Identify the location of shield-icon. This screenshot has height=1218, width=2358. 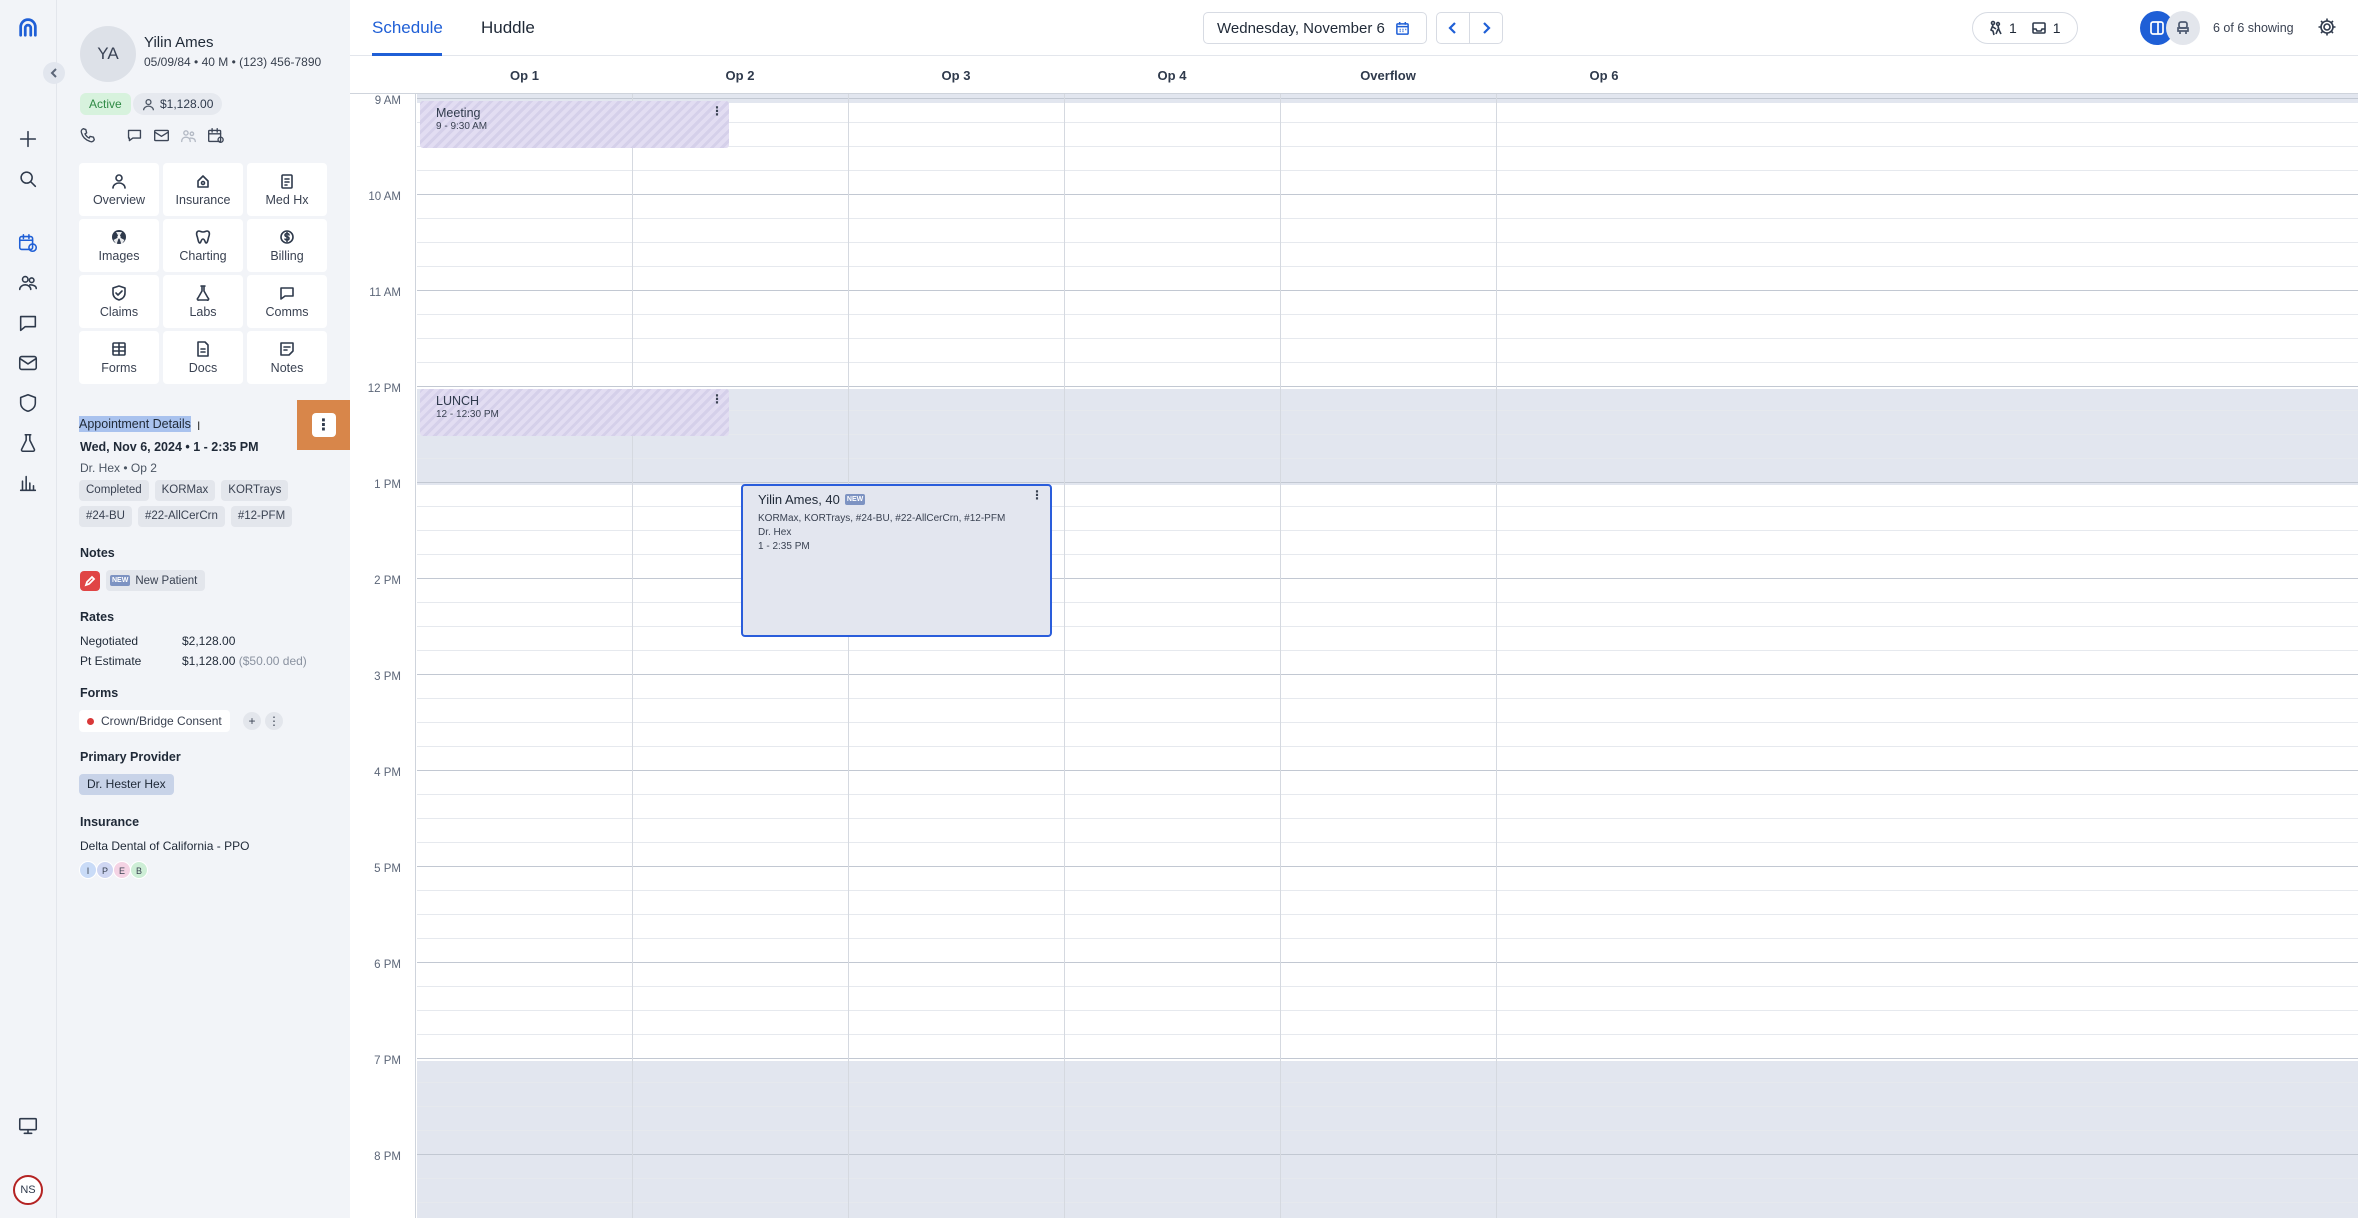
(28, 403).